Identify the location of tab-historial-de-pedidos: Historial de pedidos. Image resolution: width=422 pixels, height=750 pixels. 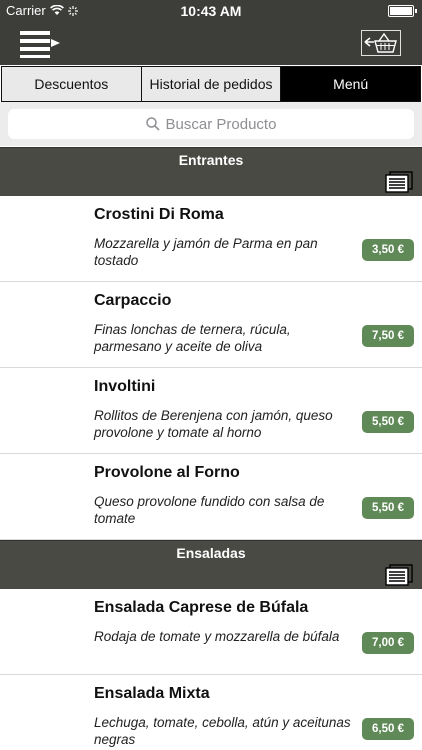
(212, 84).